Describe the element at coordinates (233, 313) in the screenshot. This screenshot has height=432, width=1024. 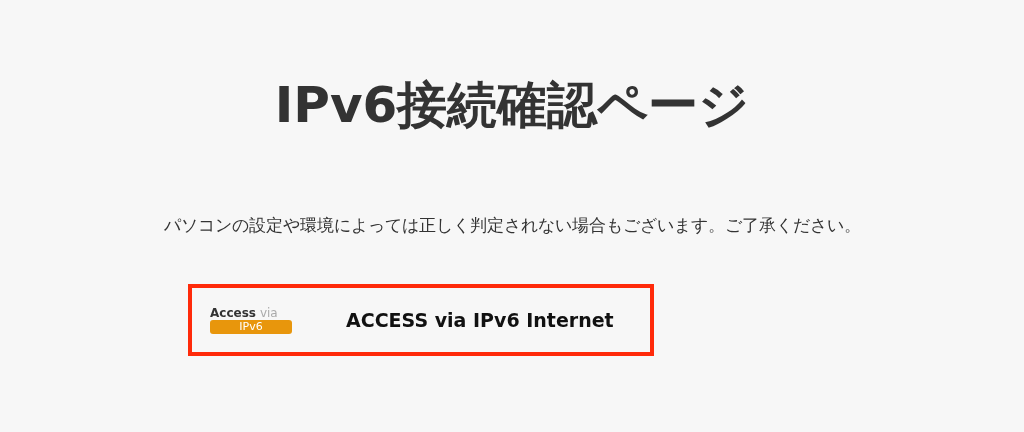
I see `badge-word: Access` at that location.